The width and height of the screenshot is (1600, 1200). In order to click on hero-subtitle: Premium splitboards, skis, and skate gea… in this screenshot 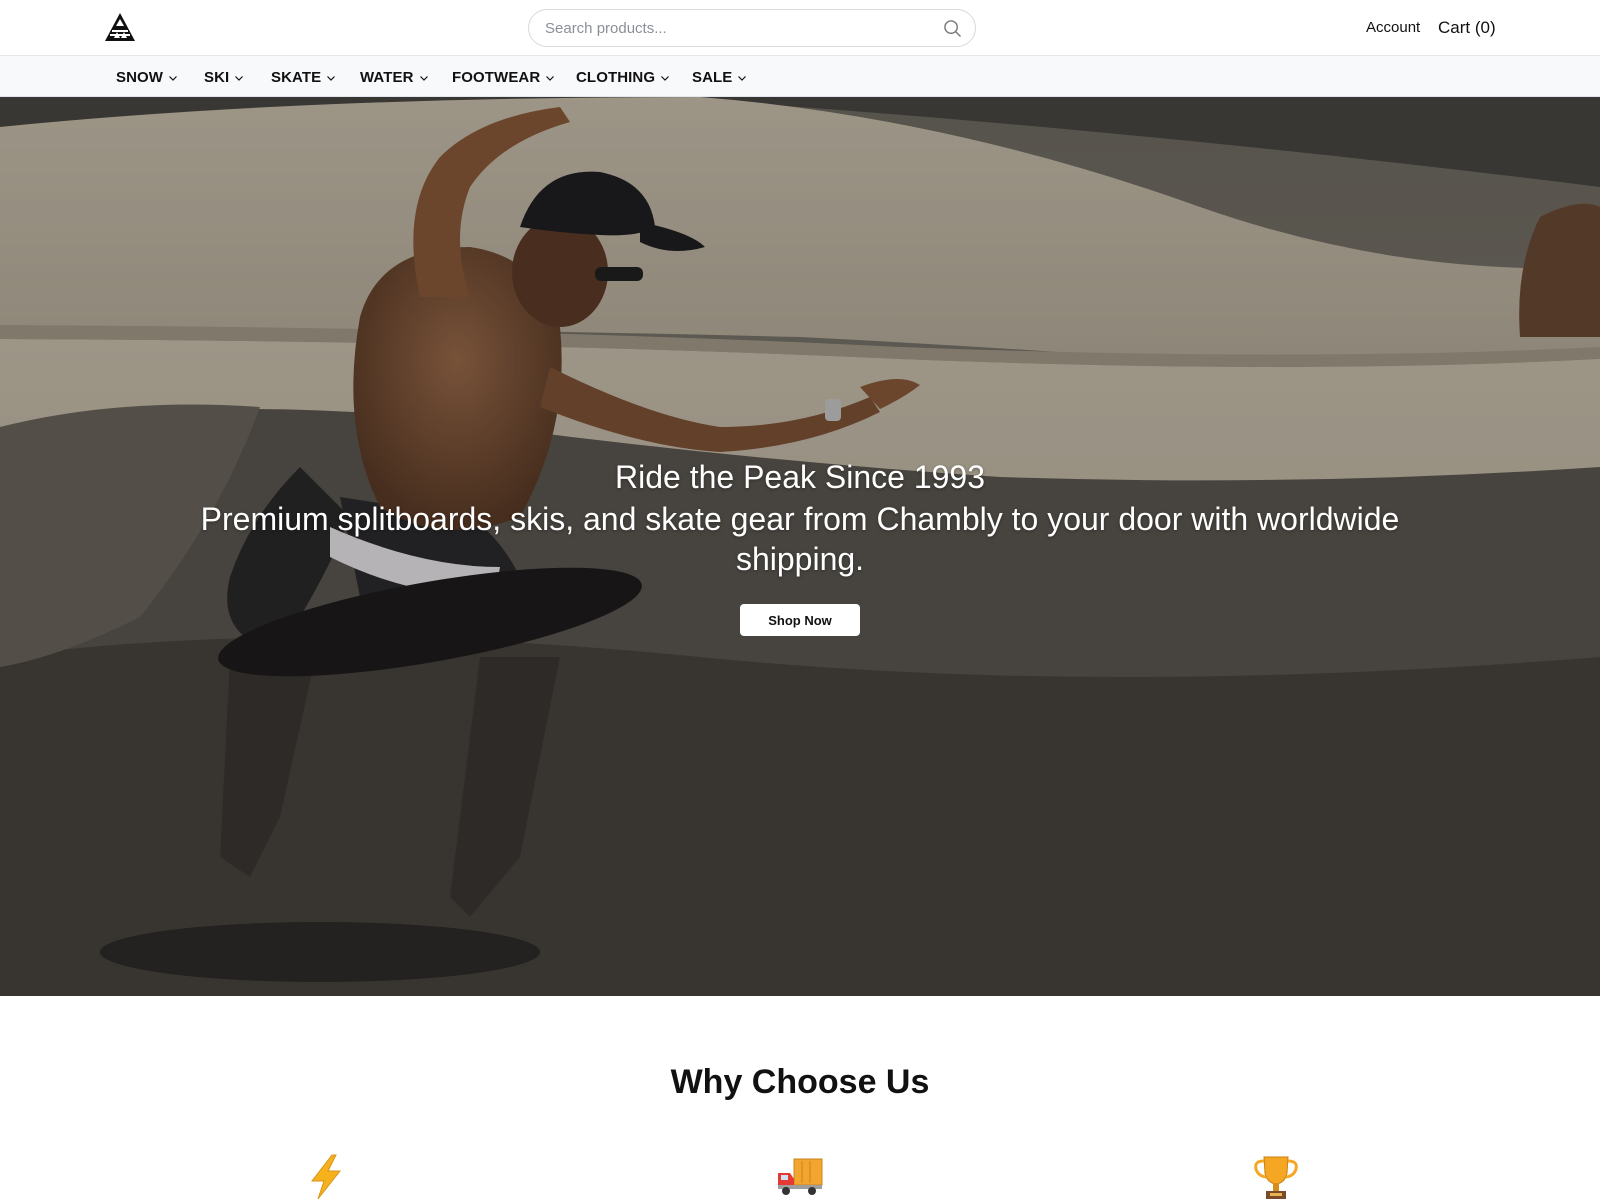, I will do `click(800, 539)`.